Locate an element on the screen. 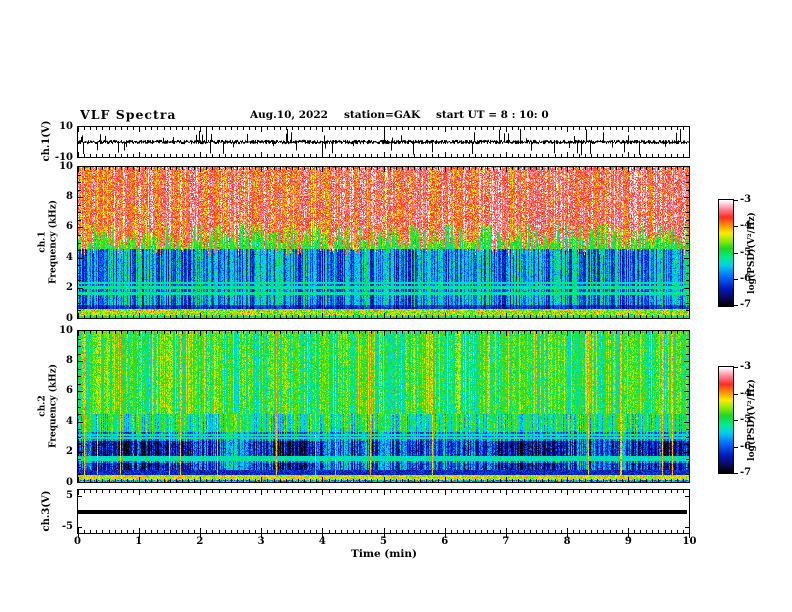 This screenshot has width=792, height=612. station-label: station=GAK is located at coordinates (382, 115).